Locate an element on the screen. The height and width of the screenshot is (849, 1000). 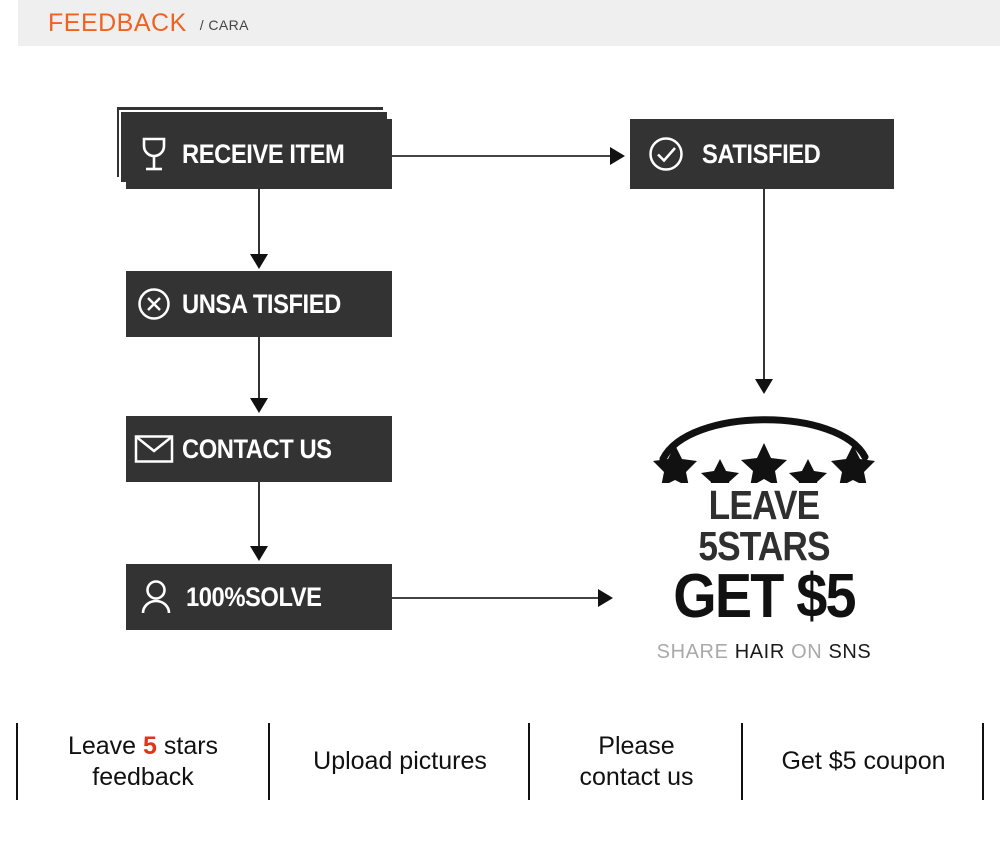
flow-box-satisfied: SATISFIED is located at coordinates (762, 154).